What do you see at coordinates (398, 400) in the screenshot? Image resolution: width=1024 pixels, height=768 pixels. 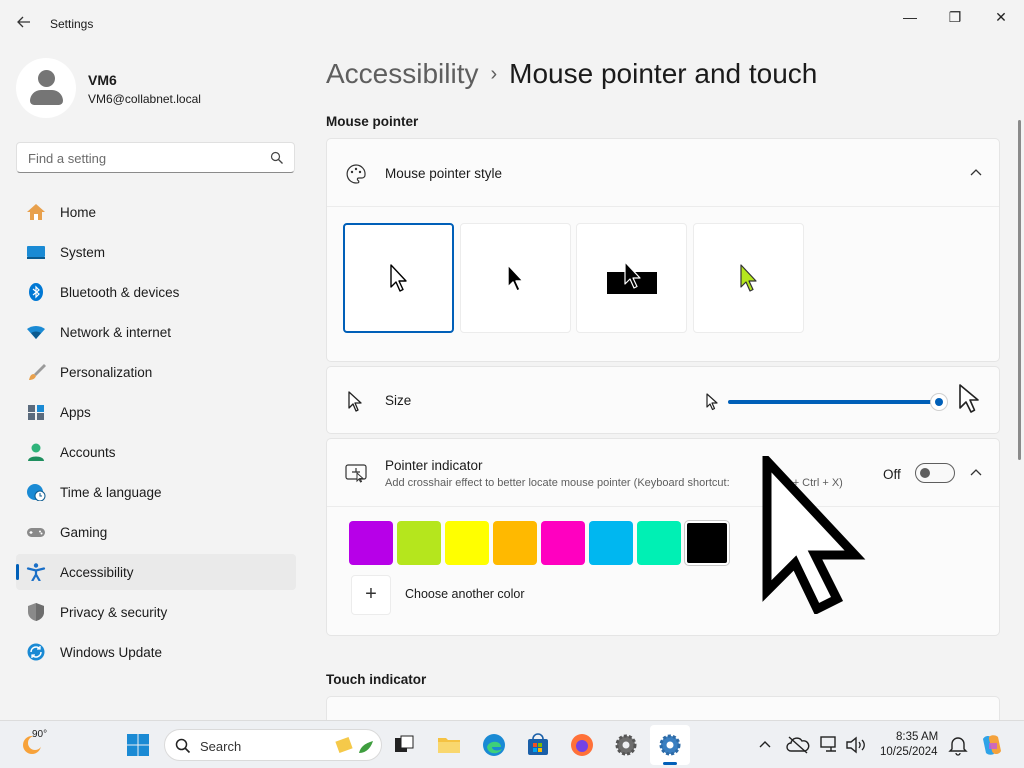 I see `size-label: Size` at bounding box center [398, 400].